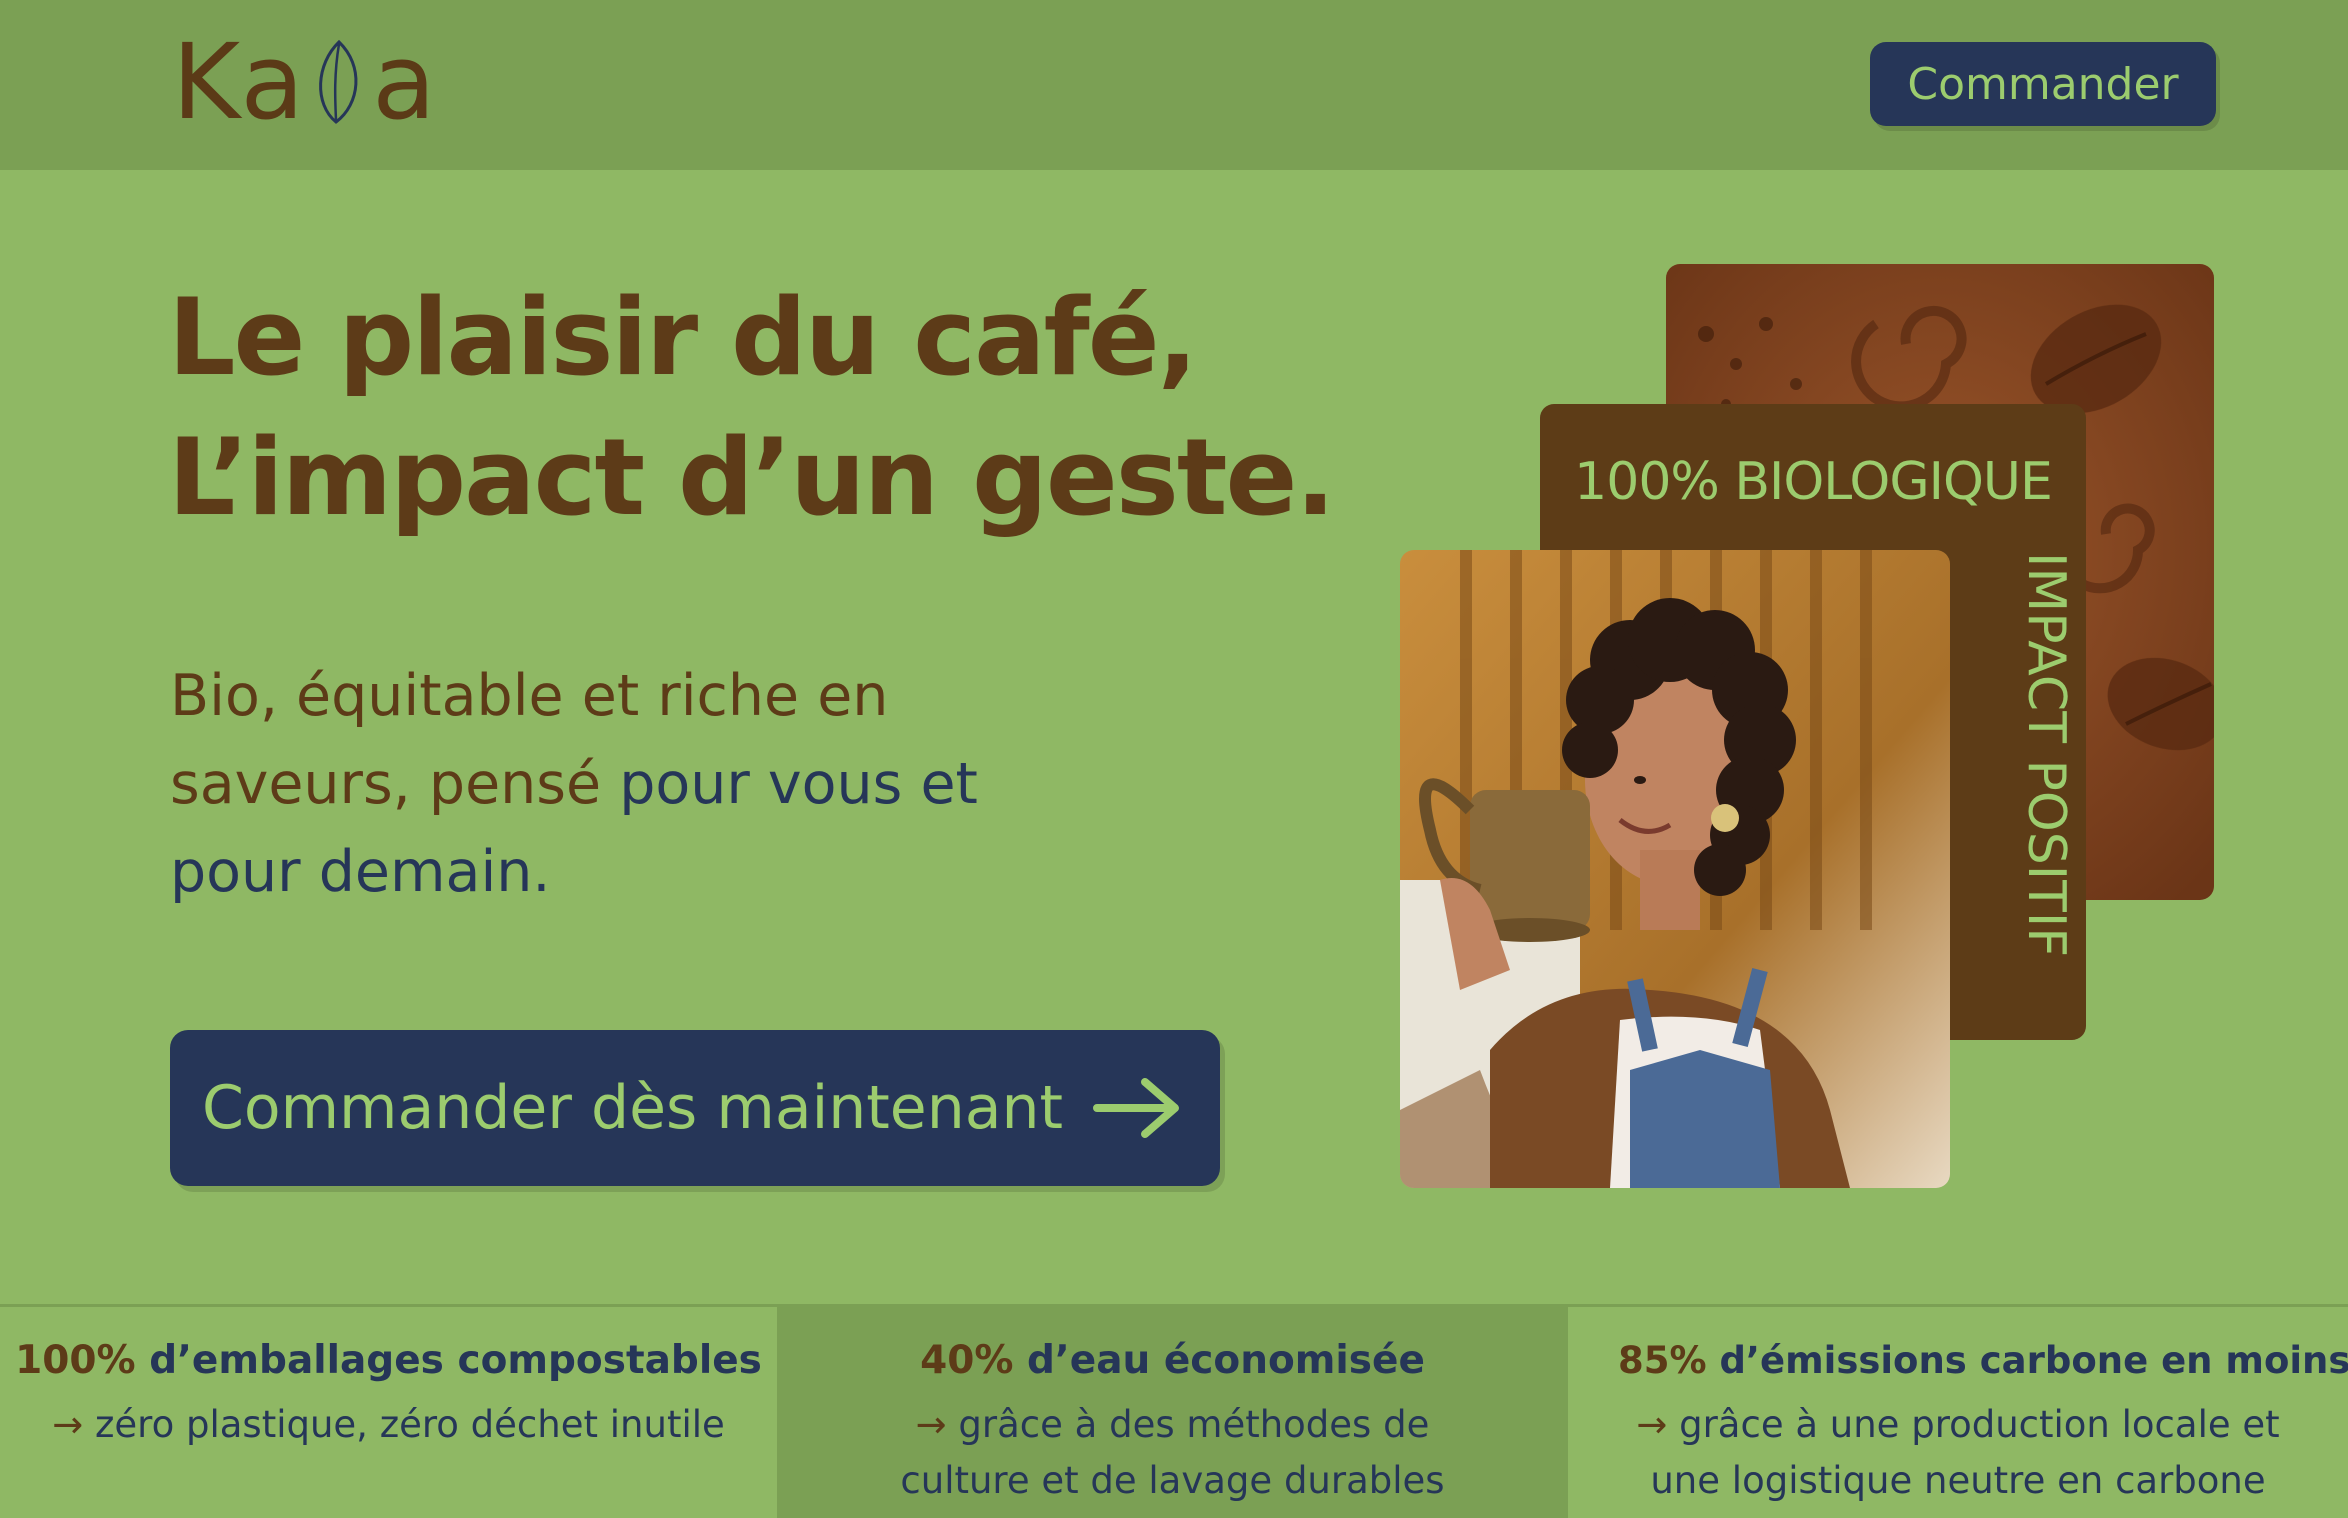 Image resolution: width=2348 pixels, height=1518 pixels. What do you see at coordinates (1662, 1360) in the screenshot?
I see `stat-carbon-value: 85%` at bounding box center [1662, 1360].